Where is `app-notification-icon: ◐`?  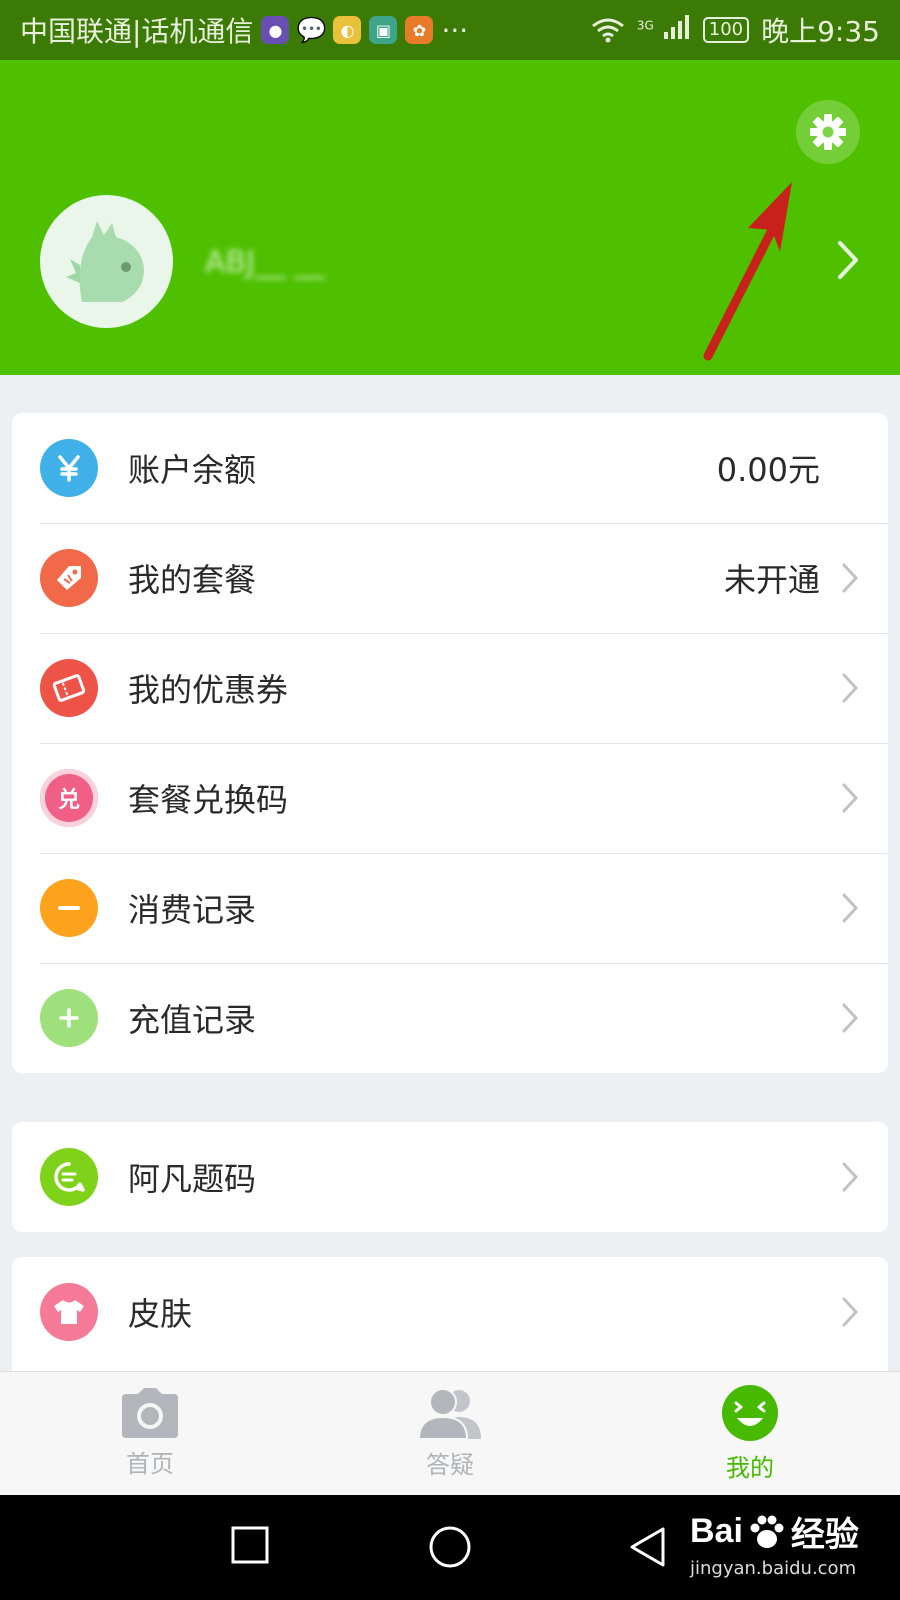 app-notification-icon: ◐ is located at coordinates (347, 30).